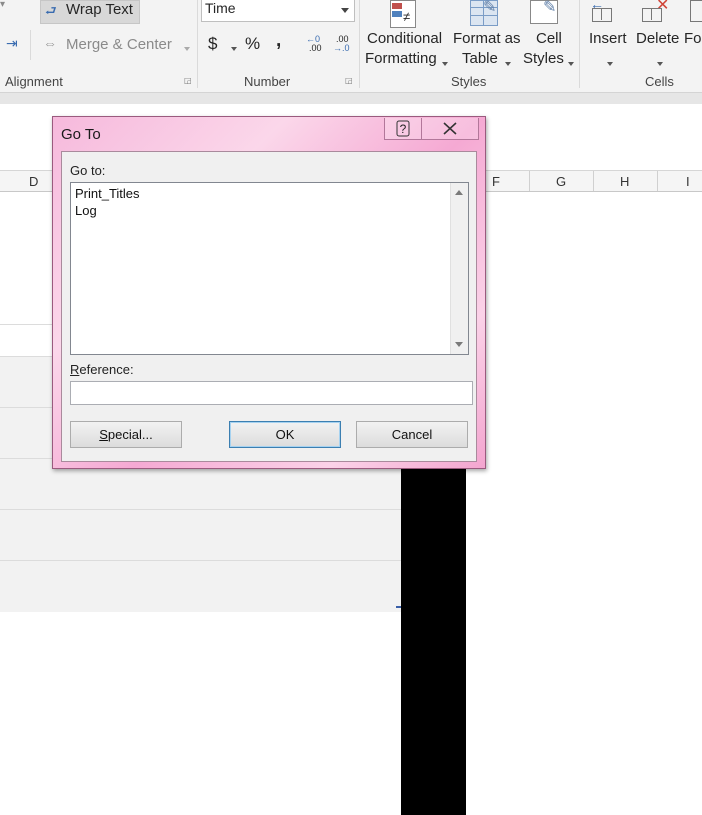 The width and height of the screenshot is (702, 815). Describe the element at coordinates (412, 434) in the screenshot. I see `cancel-button: Cancel` at that location.